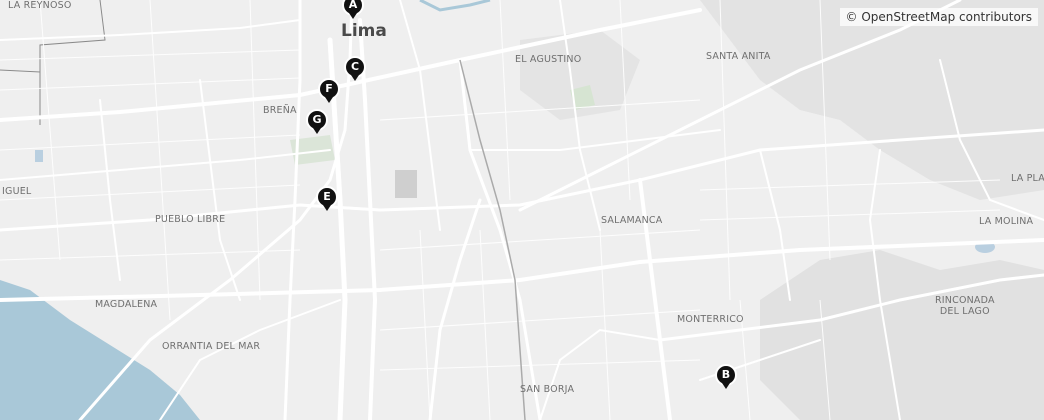 The height and width of the screenshot is (420, 1044). Describe the element at coordinates (280, 110) in the screenshot. I see `label-brena: BREÑA` at that location.